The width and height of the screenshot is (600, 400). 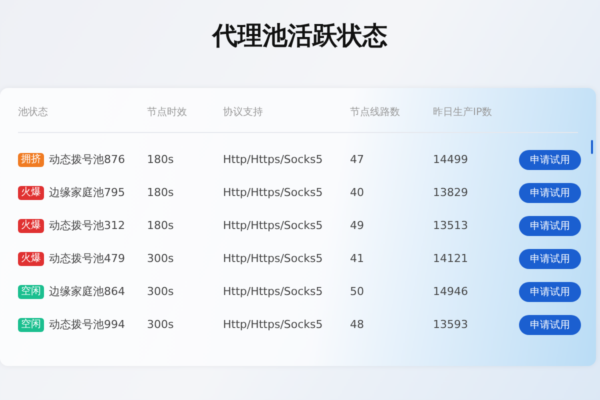 I want to click on table-cell-text: 14499, so click(x=451, y=159).